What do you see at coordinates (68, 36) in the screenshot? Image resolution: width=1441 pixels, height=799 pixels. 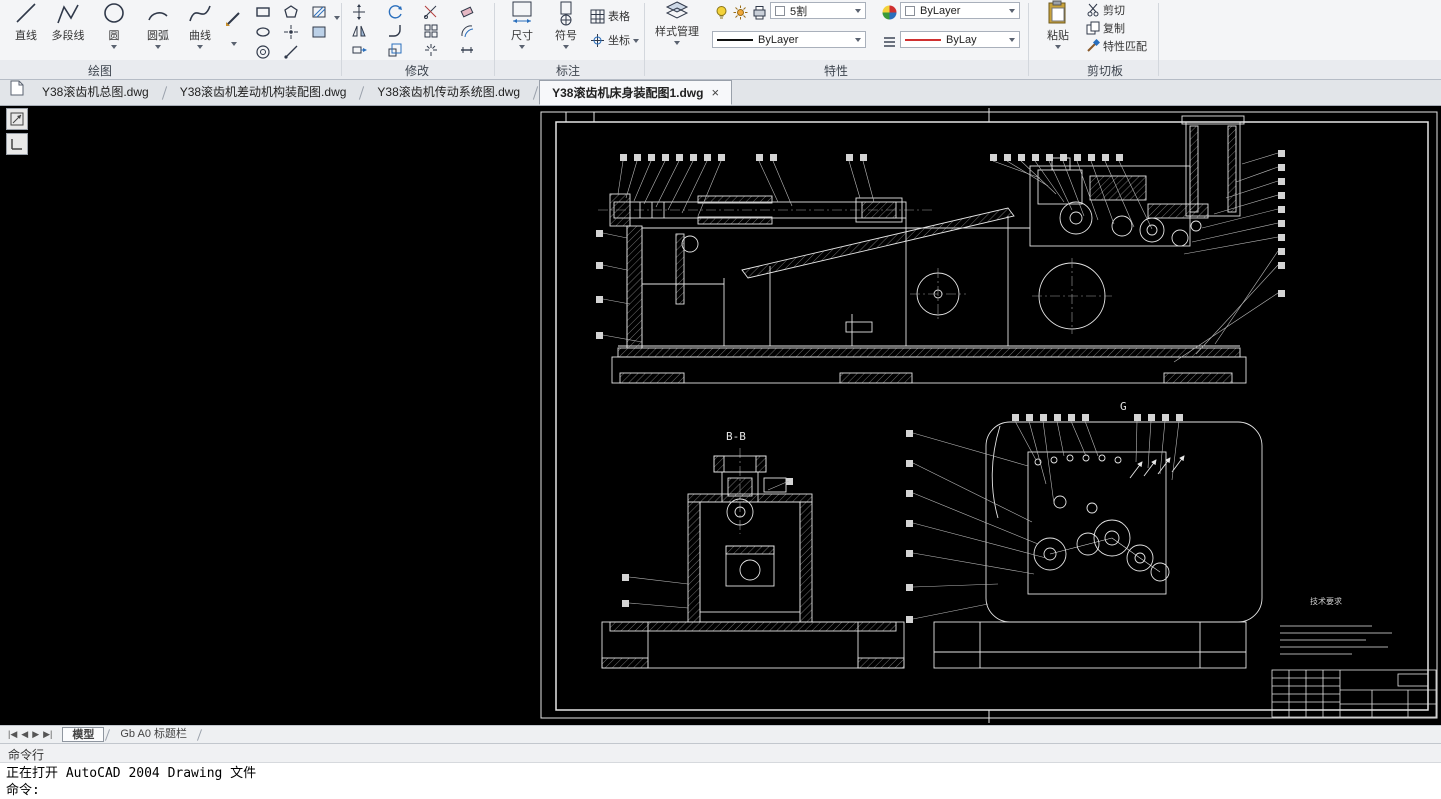 I see `polyline-tool-label: 多段线` at bounding box center [68, 36].